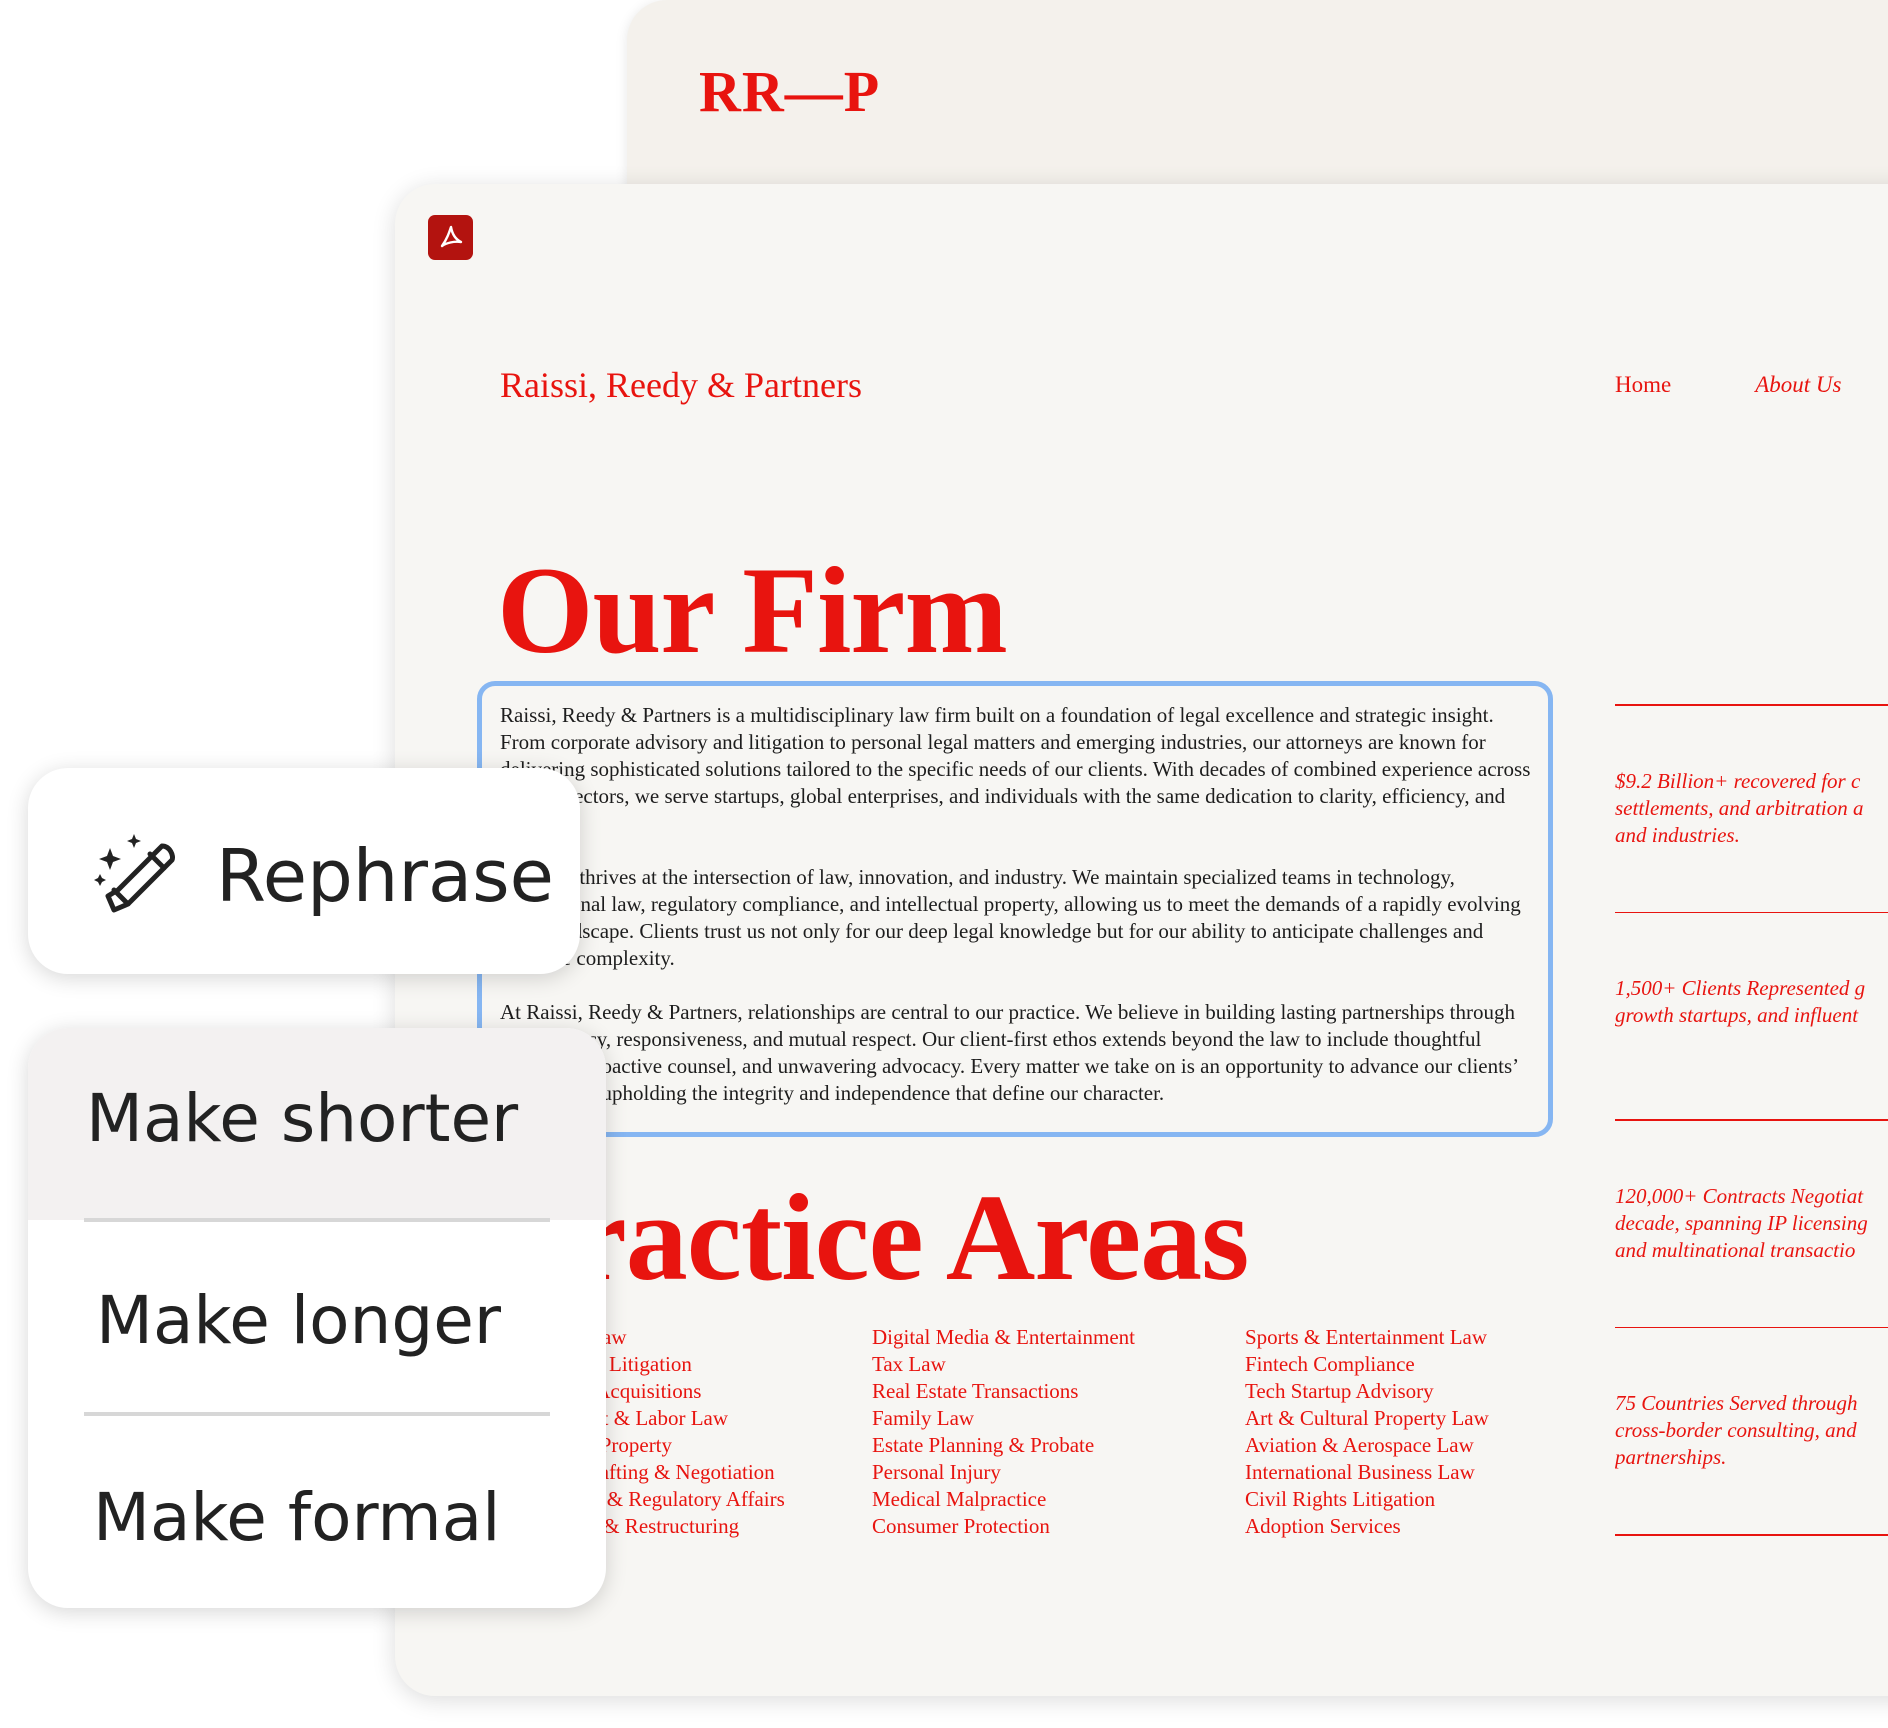 This screenshot has width=1888, height=1728. I want to click on practice-area-item: Personal Injury, so click(936, 1472).